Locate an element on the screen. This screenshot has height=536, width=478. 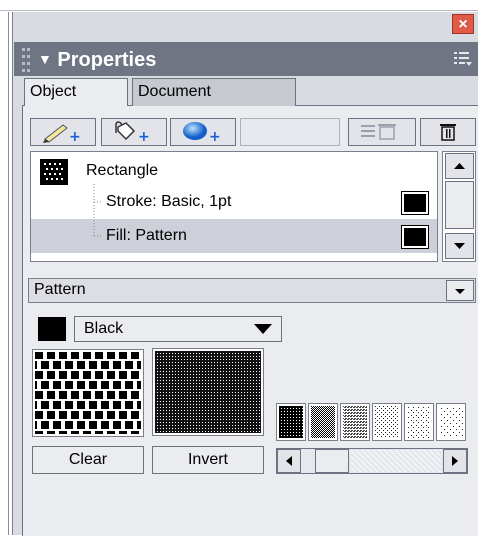
arrow-left-icon is located at coordinates (289, 461).